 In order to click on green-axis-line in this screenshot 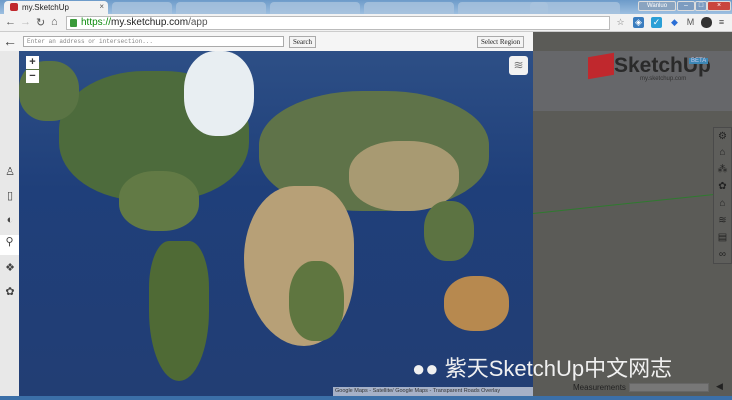, I will do `click(631, 203)`.